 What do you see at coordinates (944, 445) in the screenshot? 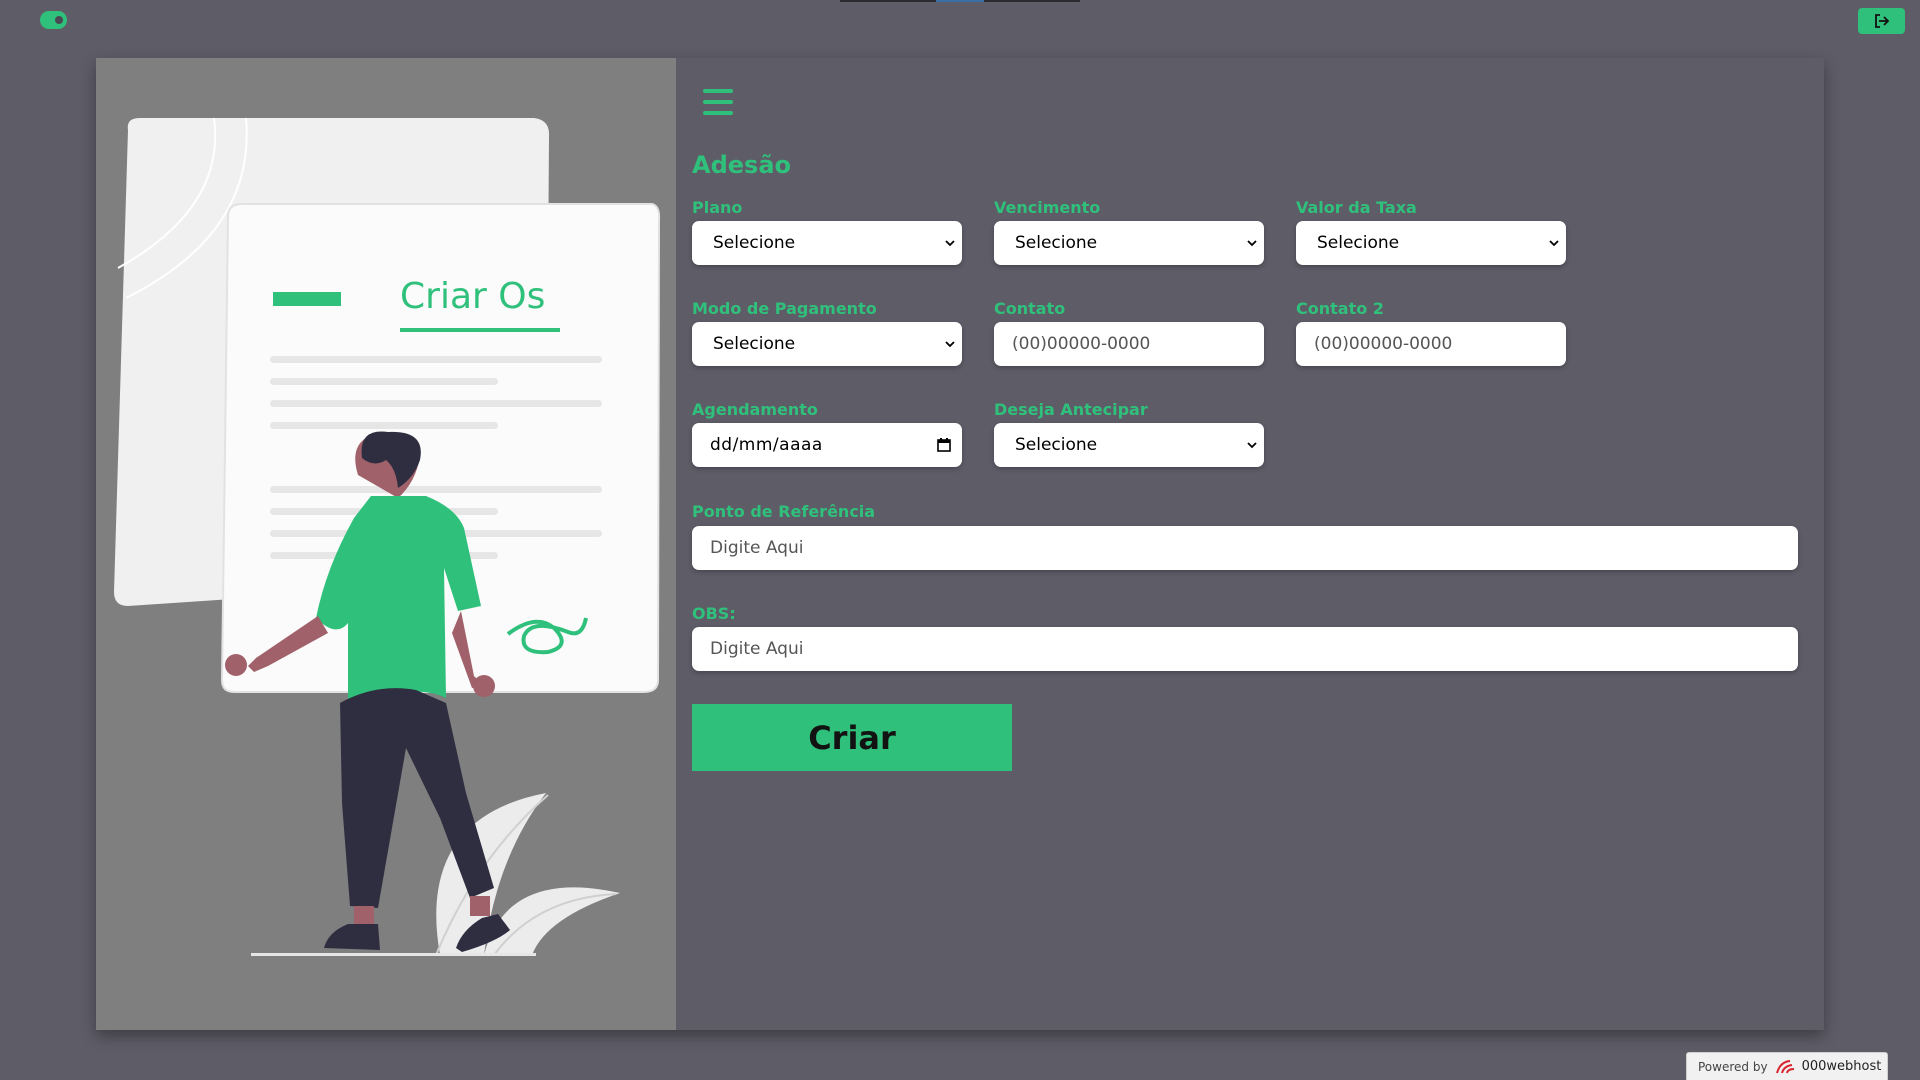
I see `calendar-icon` at bounding box center [944, 445].